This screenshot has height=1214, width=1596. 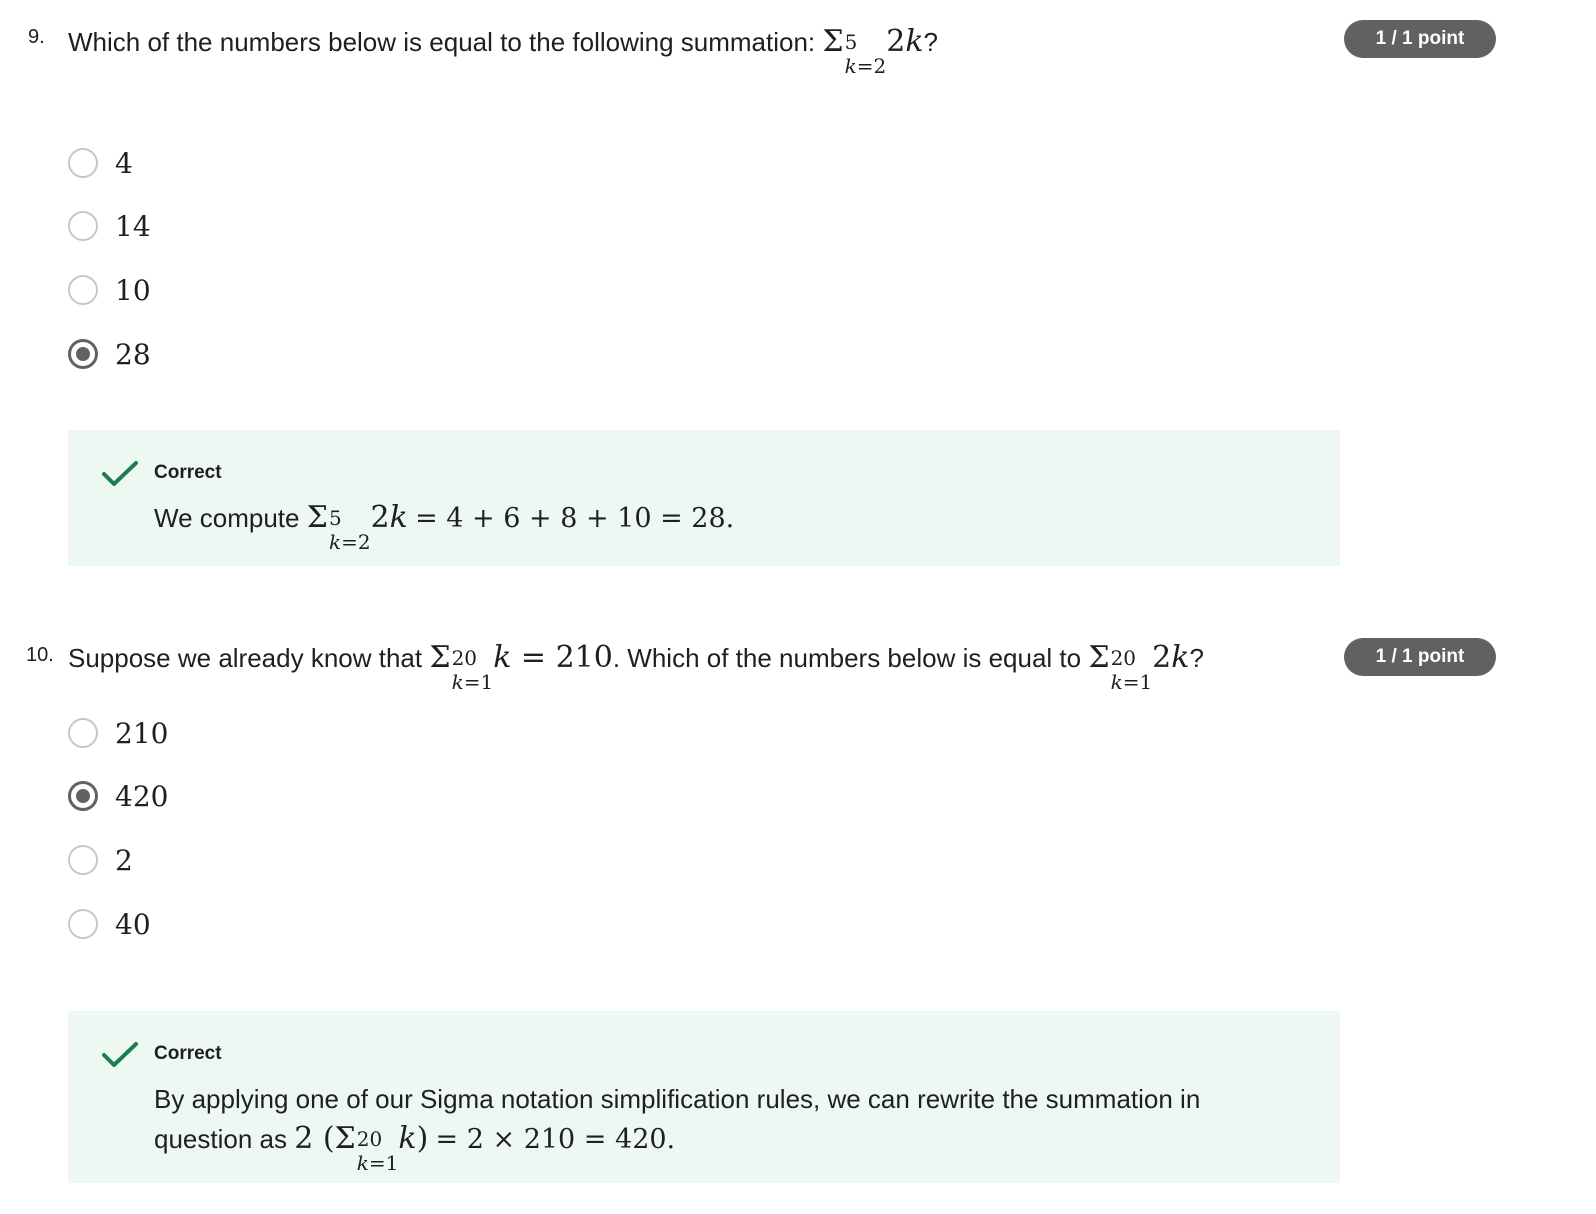 I want to click on option-210: 210, so click(x=118, y=733).